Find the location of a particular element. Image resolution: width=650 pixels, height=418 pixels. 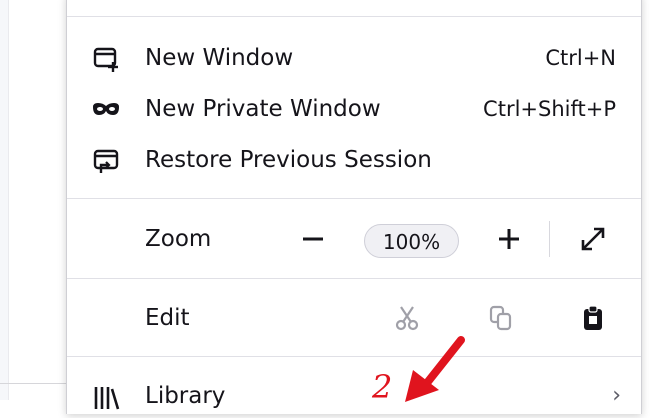

edit-row: Edit is located at coordinates (354, 318).